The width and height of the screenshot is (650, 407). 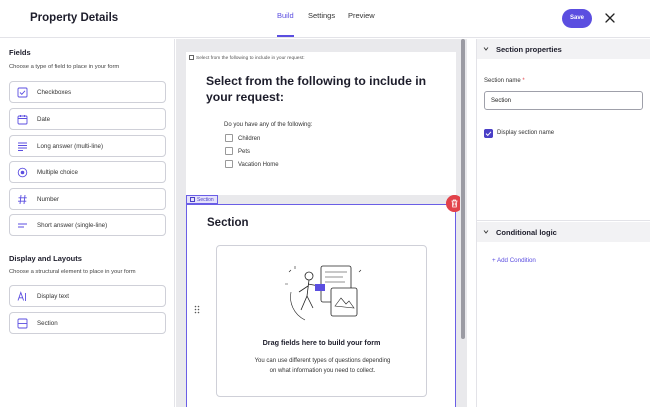 What do you see at coordinates (526, 133) in the screenshot?
I see `display-section-name-label: Display section name` at bounding box center [526, 133].